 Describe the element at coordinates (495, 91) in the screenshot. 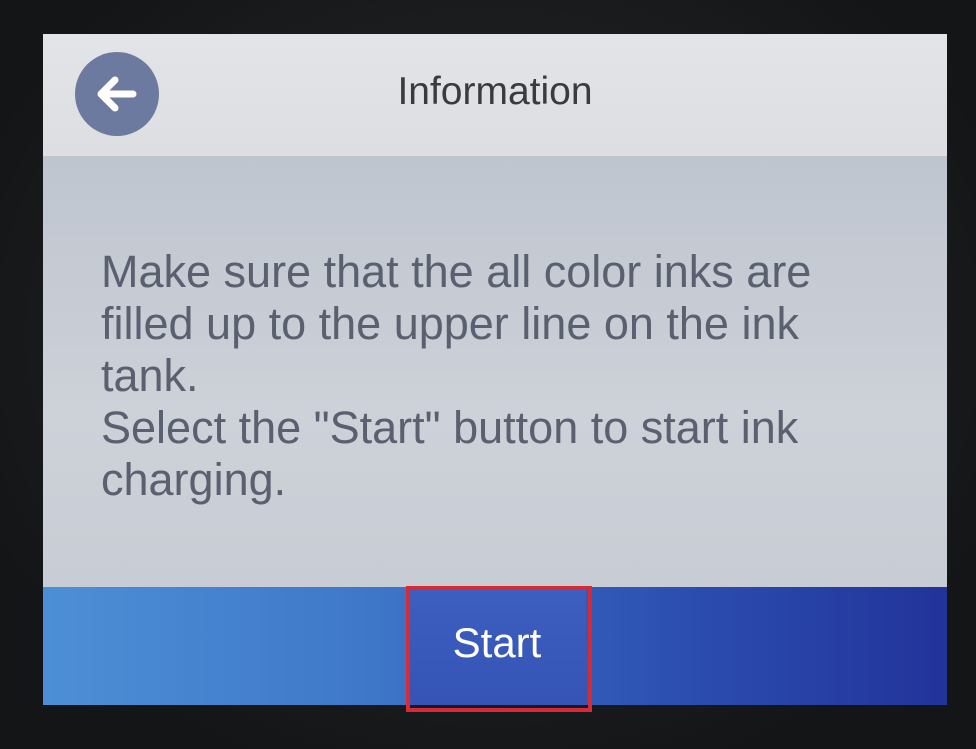

I see `page-title: Information` at that location.